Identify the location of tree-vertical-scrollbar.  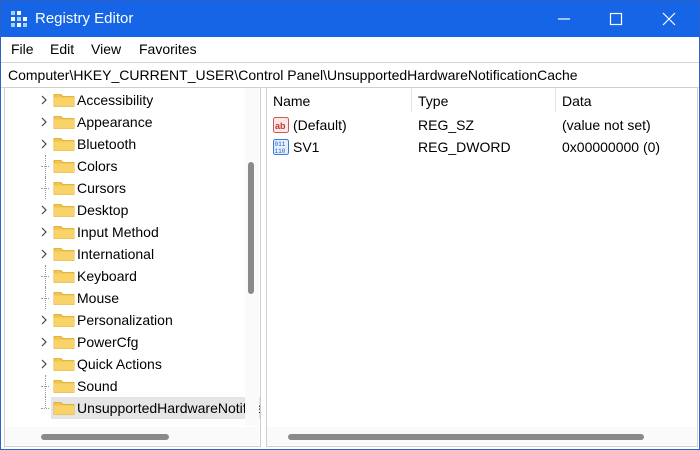
(252, 257).